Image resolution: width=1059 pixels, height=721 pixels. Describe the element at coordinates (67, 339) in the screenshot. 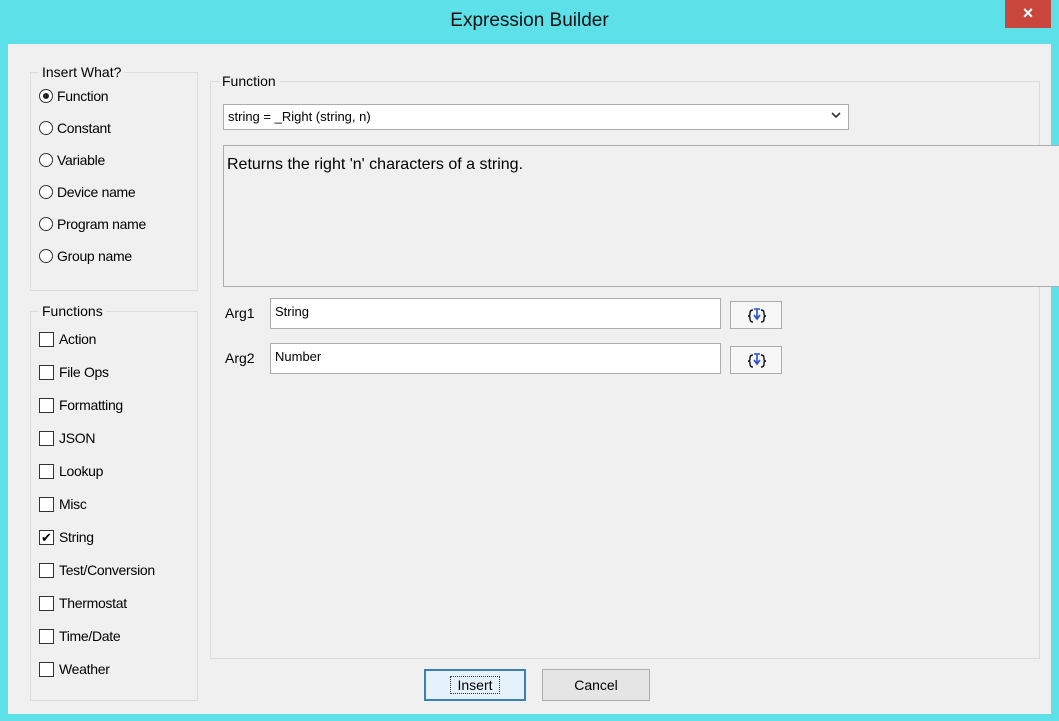

I see `checkbox-action: Action` at that location.